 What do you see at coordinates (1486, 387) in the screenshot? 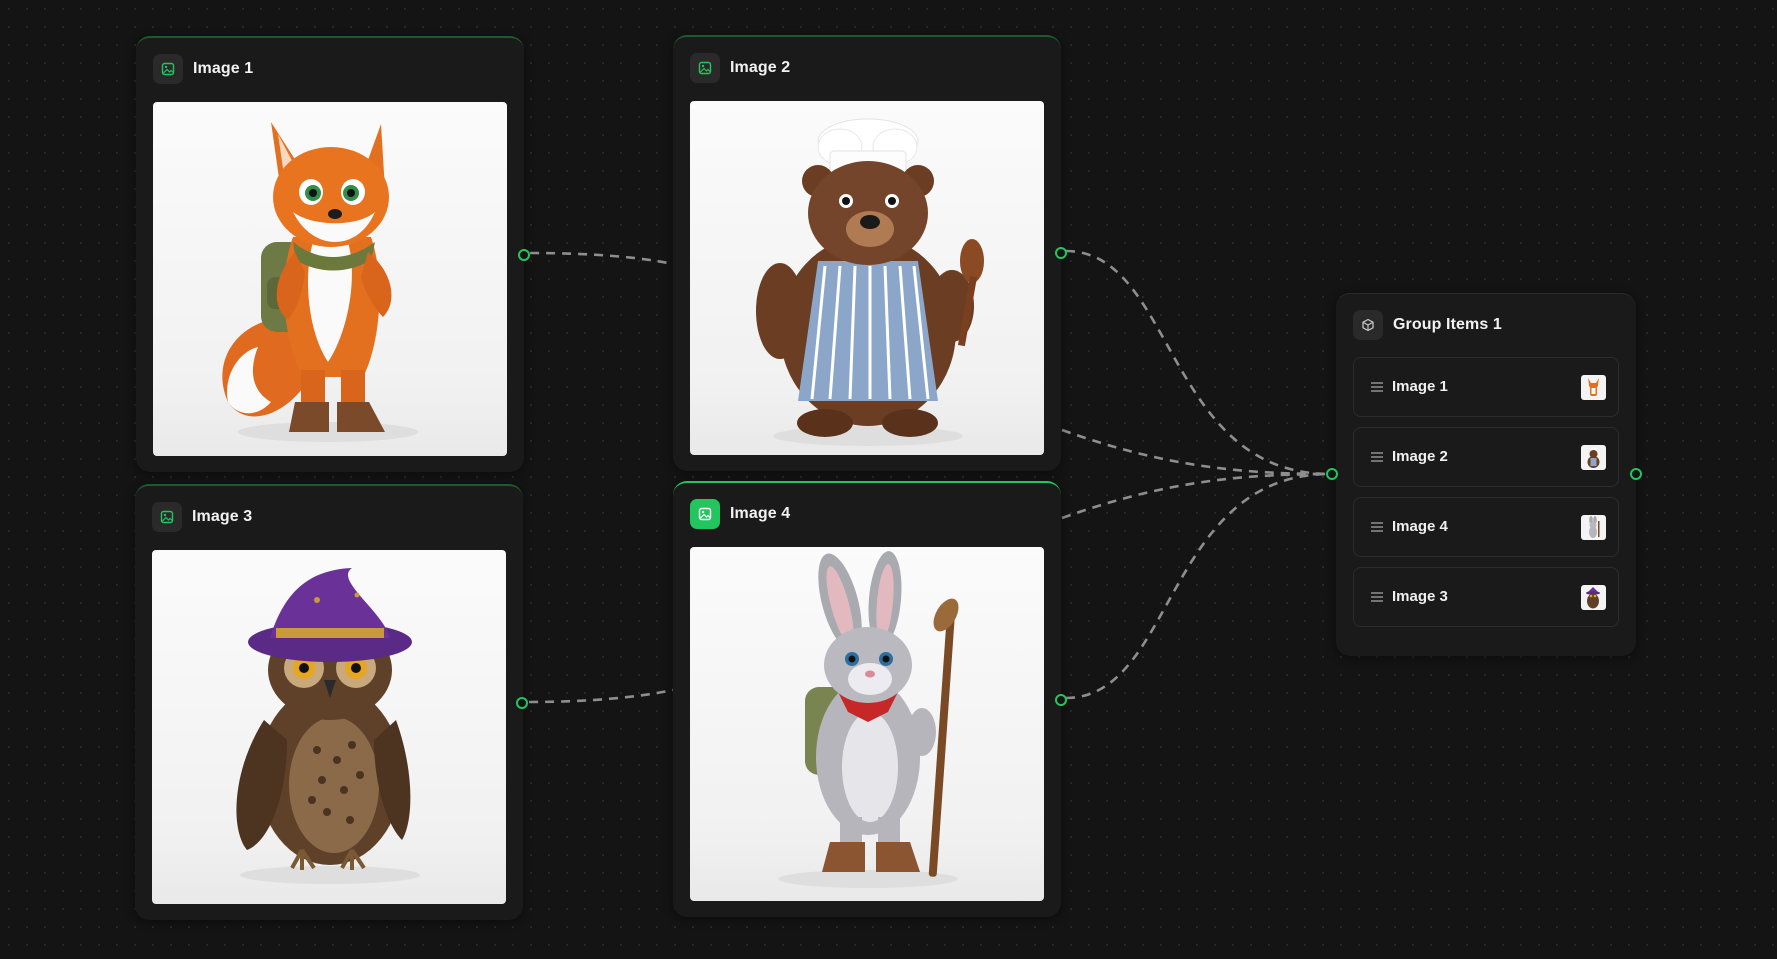
I see `group-item-row: Image 1` at bounding box center [1486, 387].